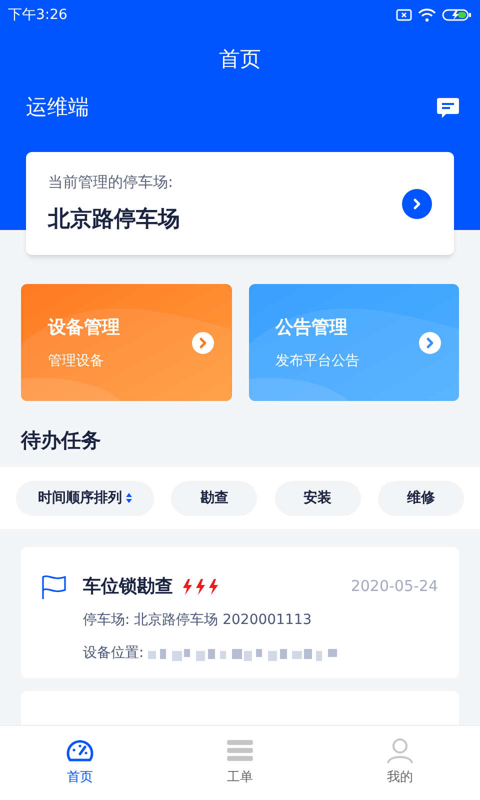 The height and width of the screenshot is (800, 480). What do you see at coordinates (240, 60) in the screenshot?
I see `page-title: 首页` at bounding box center [240, 60].